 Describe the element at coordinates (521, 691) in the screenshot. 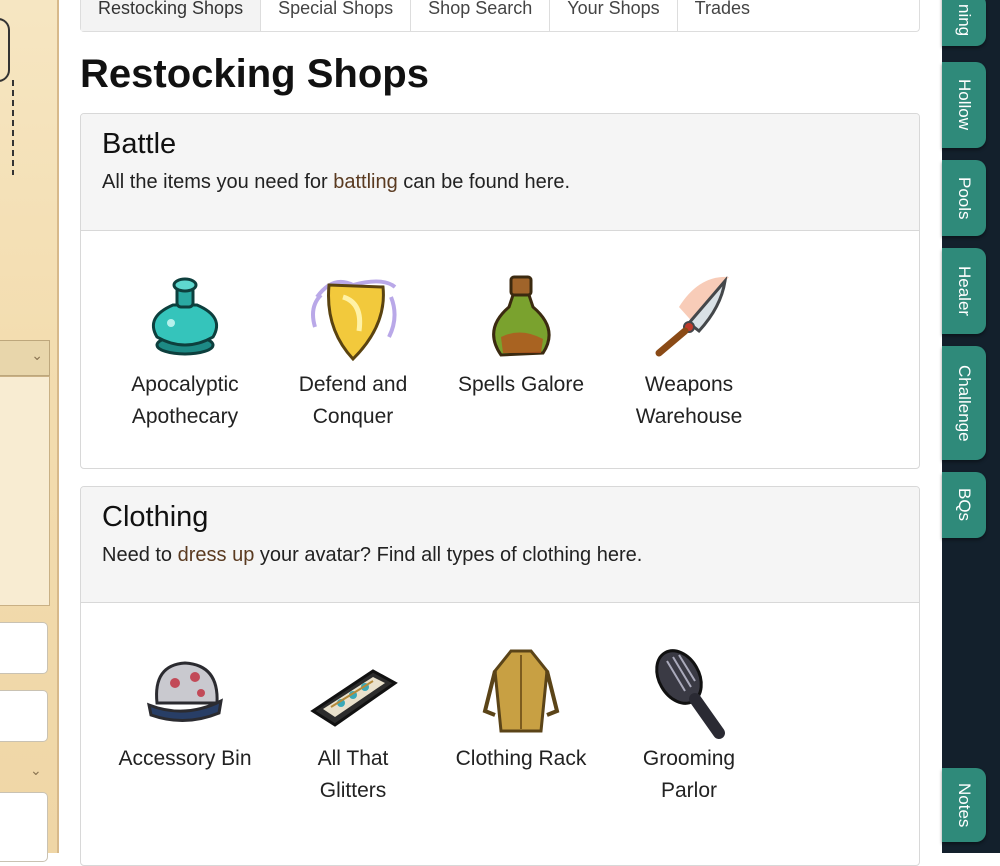

I see `coat-icon` at that location.